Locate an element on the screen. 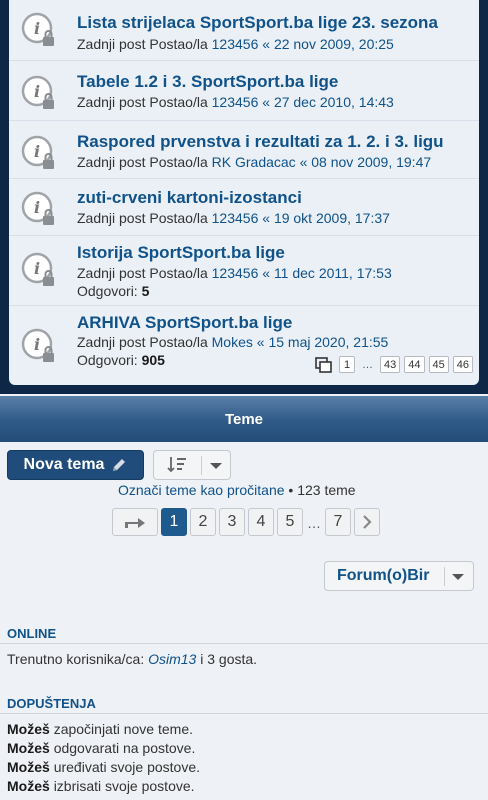 This screenshot has height=800, width=488. topic-page-46: 46 is located at coordinates (462, 364).